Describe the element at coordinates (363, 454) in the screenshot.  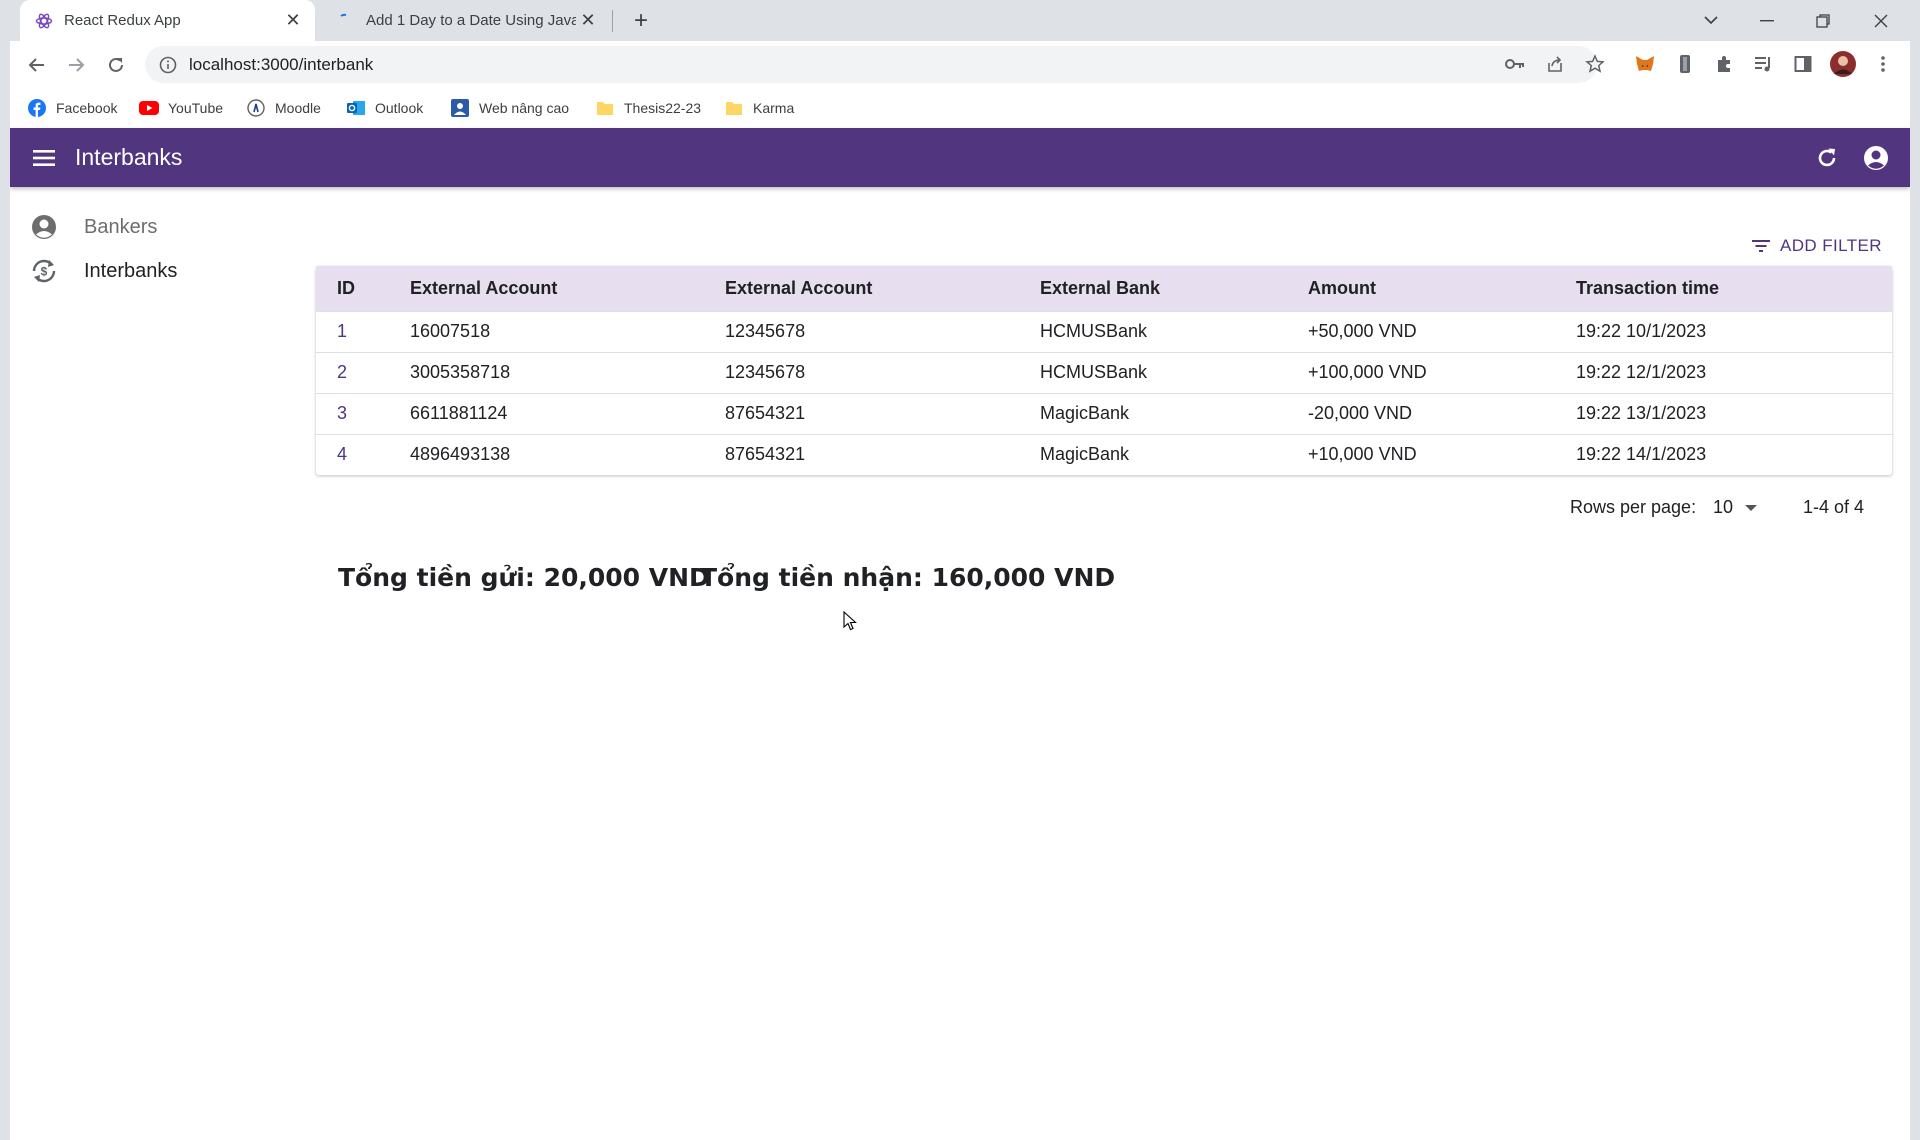
I see `cell-id: 4` at that location.